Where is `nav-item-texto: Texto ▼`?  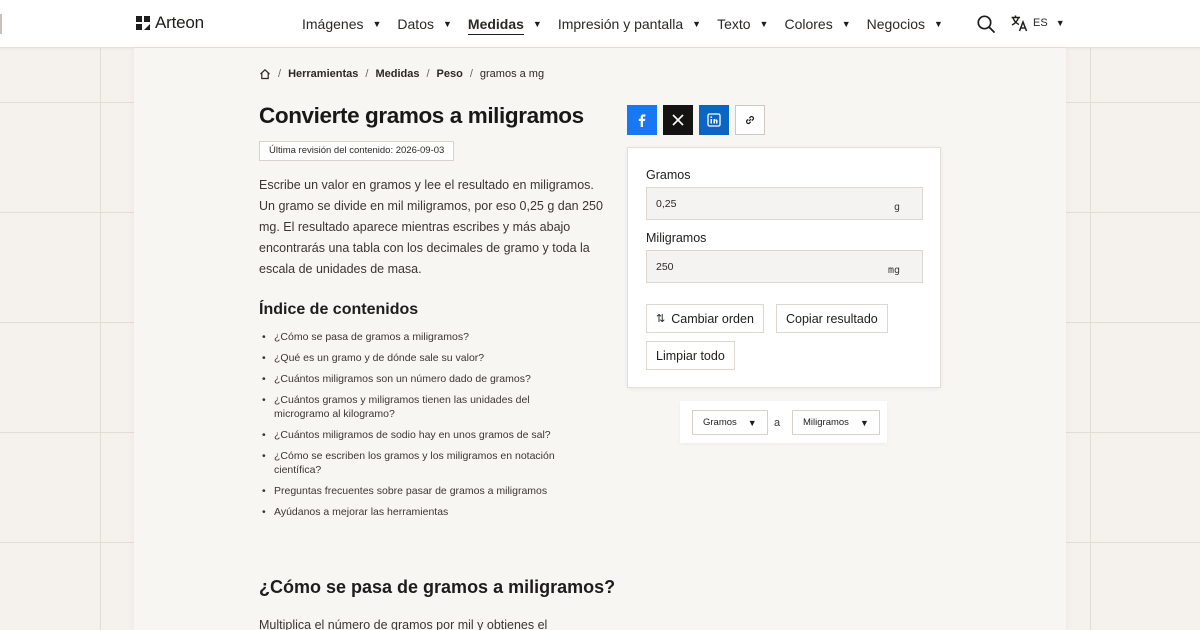 nav-item-texto: Texto ▼ is located at coordinates (742, 24).